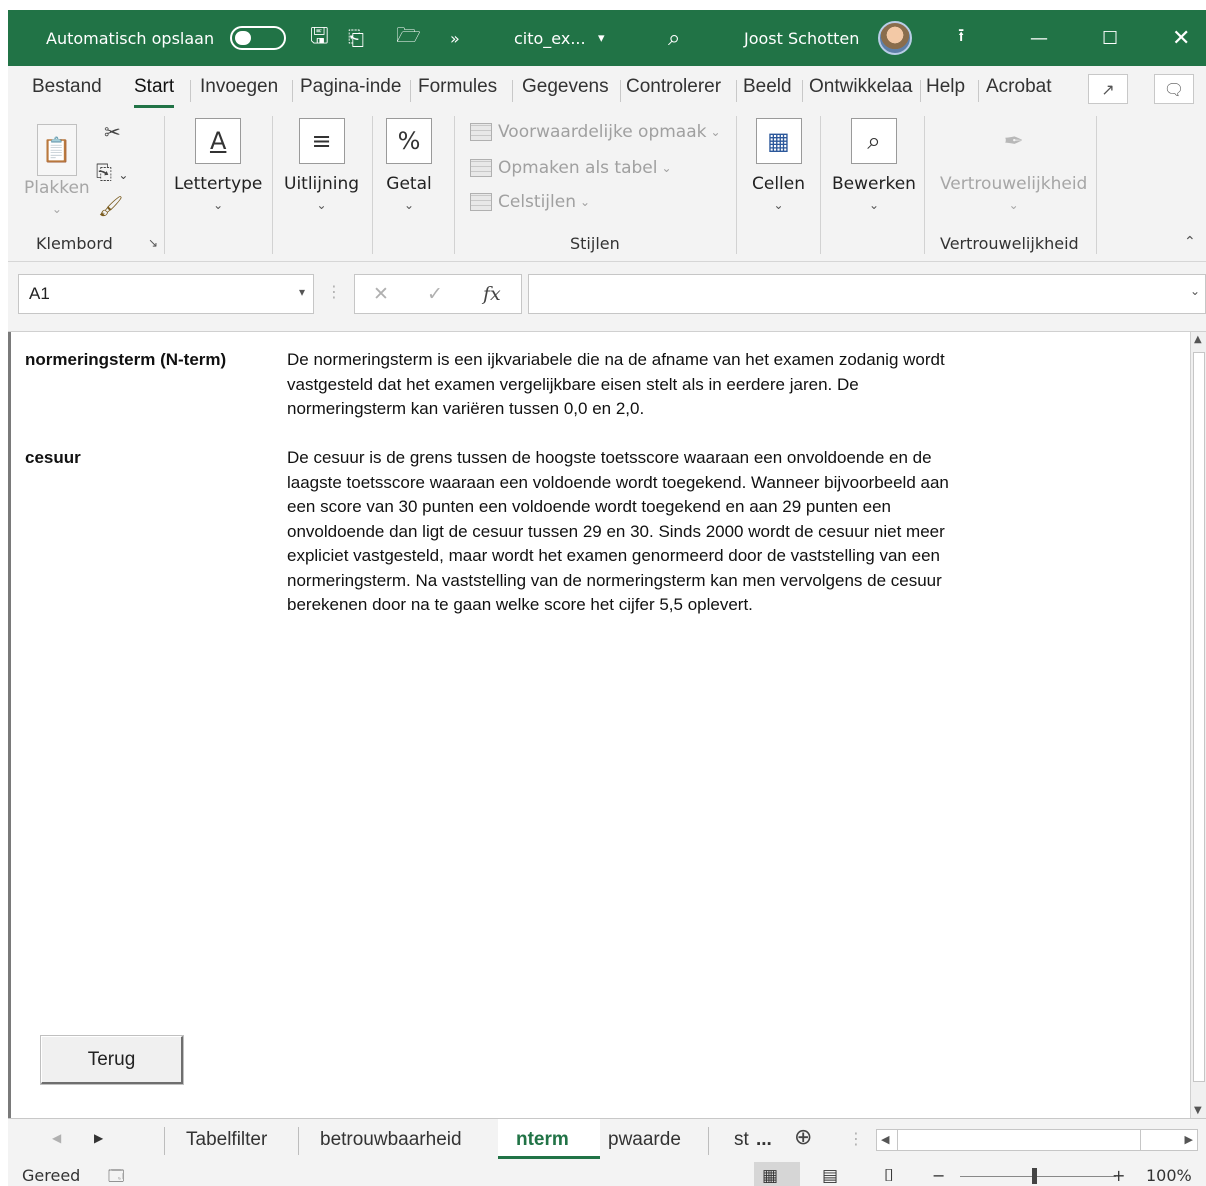  Describe the element at coordinates (565, 90) in the screenshot. I see `tab-gegevens: Gegevens` at that location.